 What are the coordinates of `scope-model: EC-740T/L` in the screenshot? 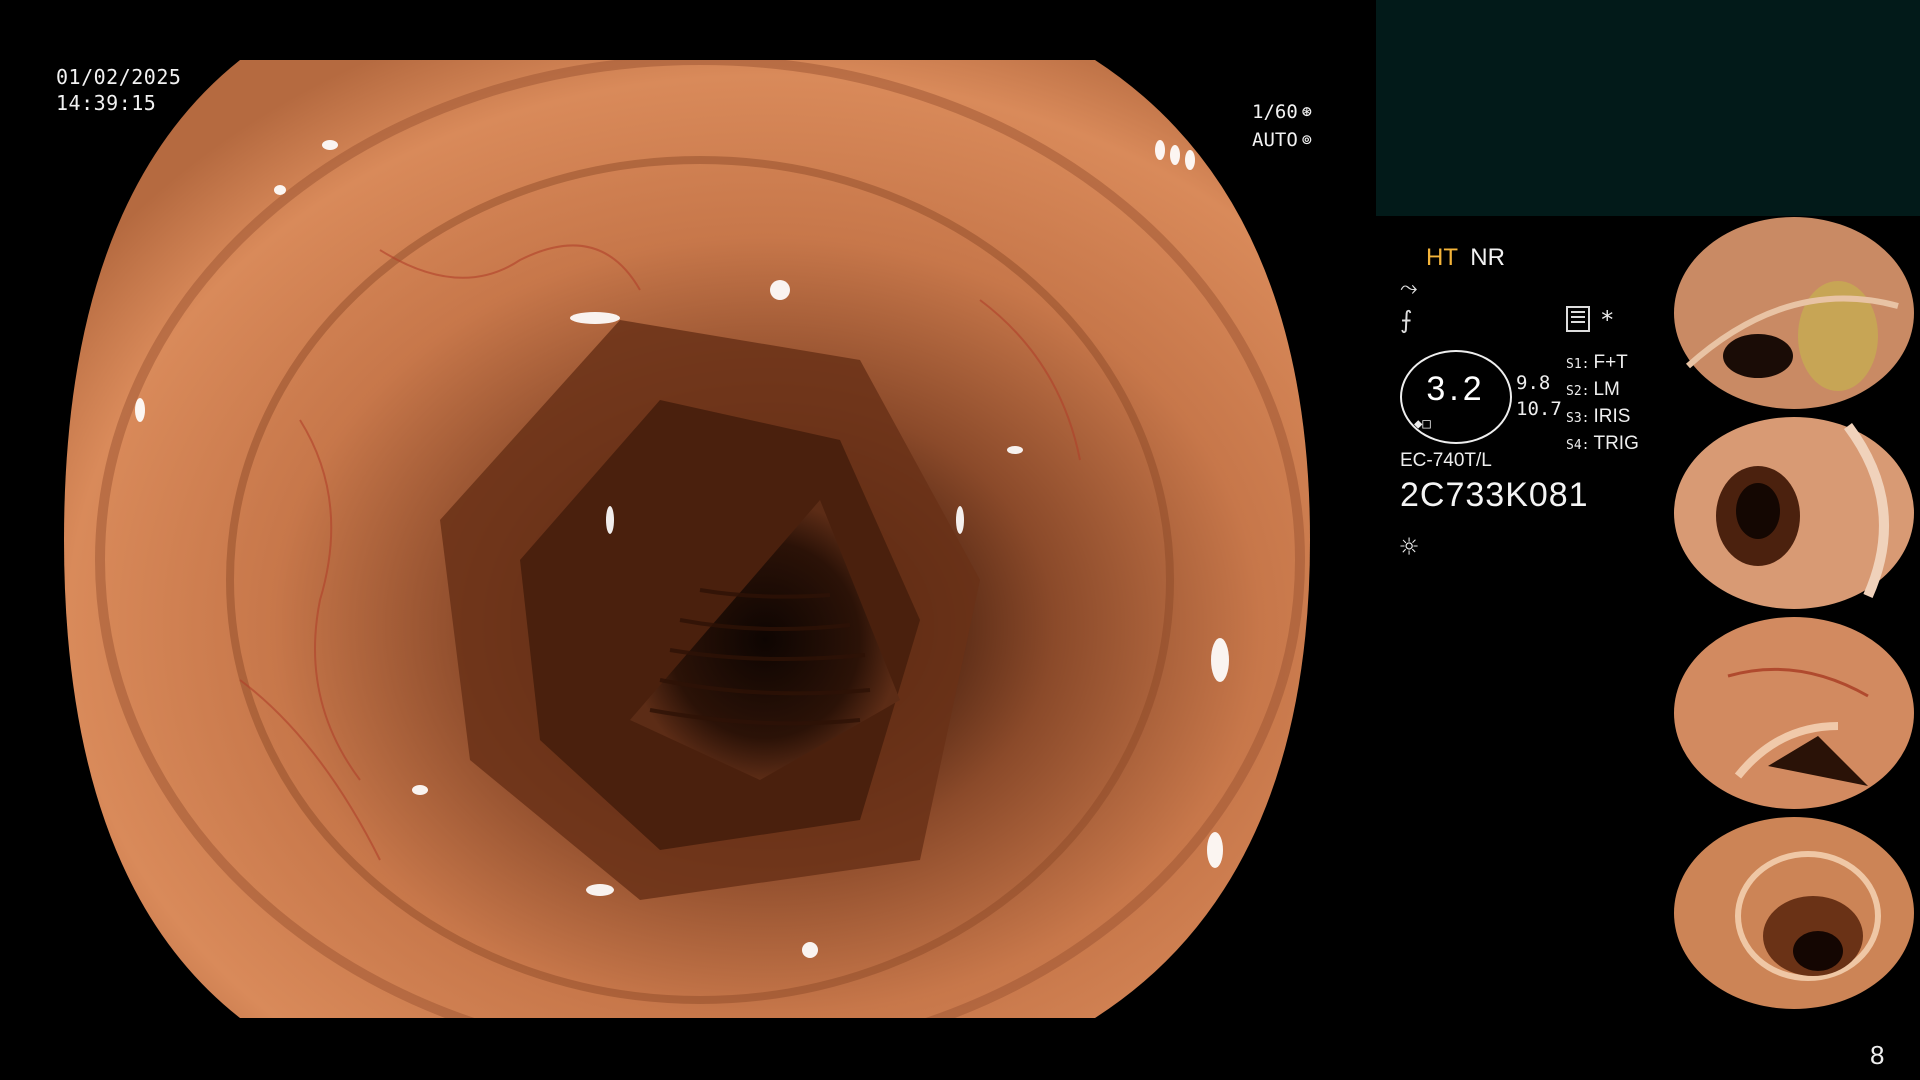 It's located at (1446, 460).